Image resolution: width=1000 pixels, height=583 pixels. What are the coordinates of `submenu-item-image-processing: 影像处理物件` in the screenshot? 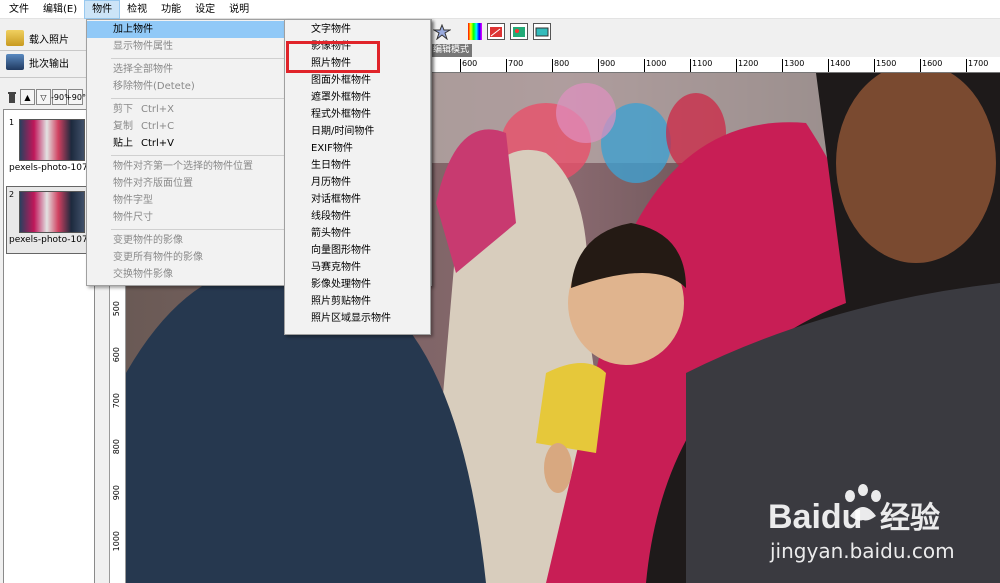 It's located at (341, 284).